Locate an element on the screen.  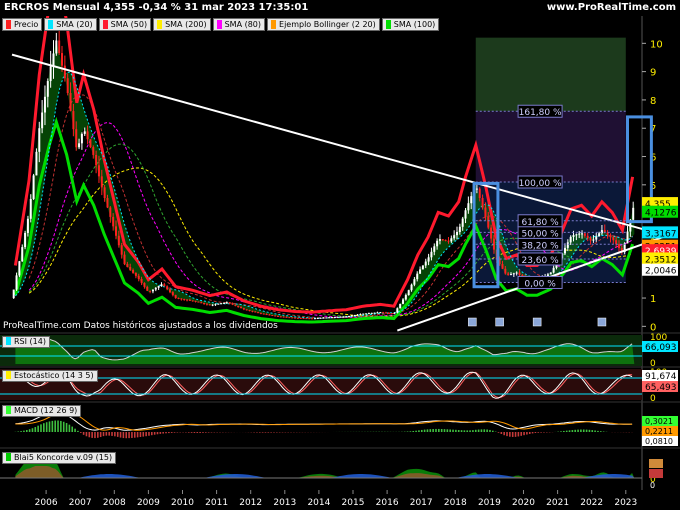
fib-level-label: 161,80 % is located at coordinates (540, 113).